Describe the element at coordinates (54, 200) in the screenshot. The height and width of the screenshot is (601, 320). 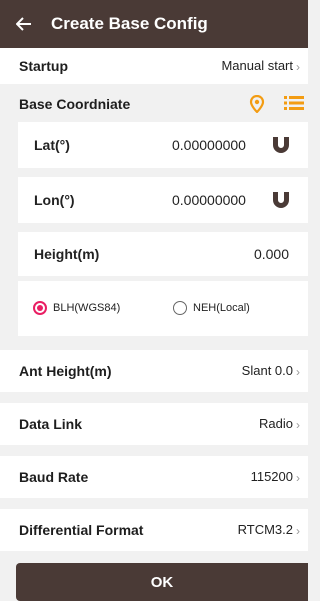
I see `lon-label: Lon(°)` at that location.